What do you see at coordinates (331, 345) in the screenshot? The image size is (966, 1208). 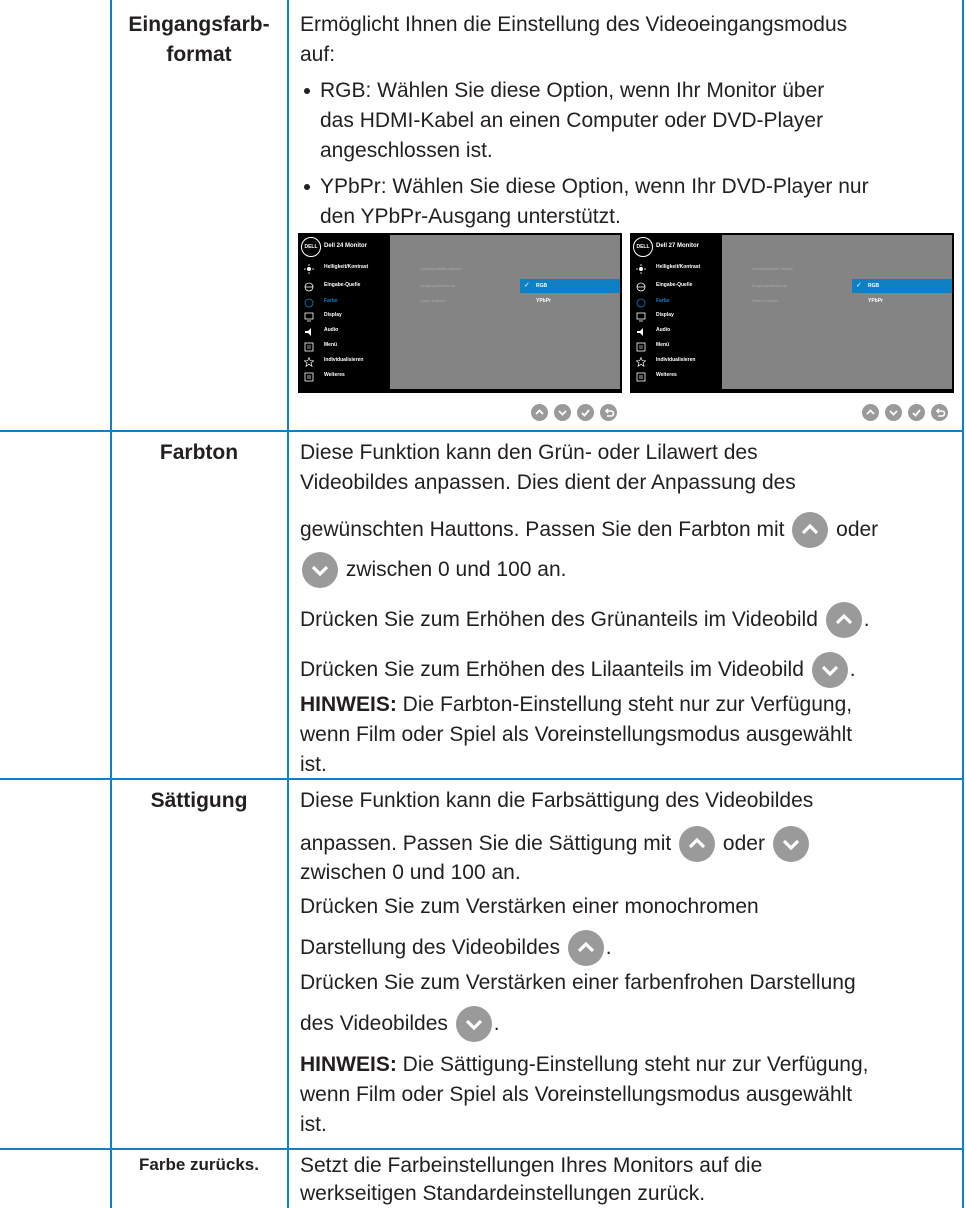 I see `osd-menu-item: Menü` at bounding box center [331, 345].